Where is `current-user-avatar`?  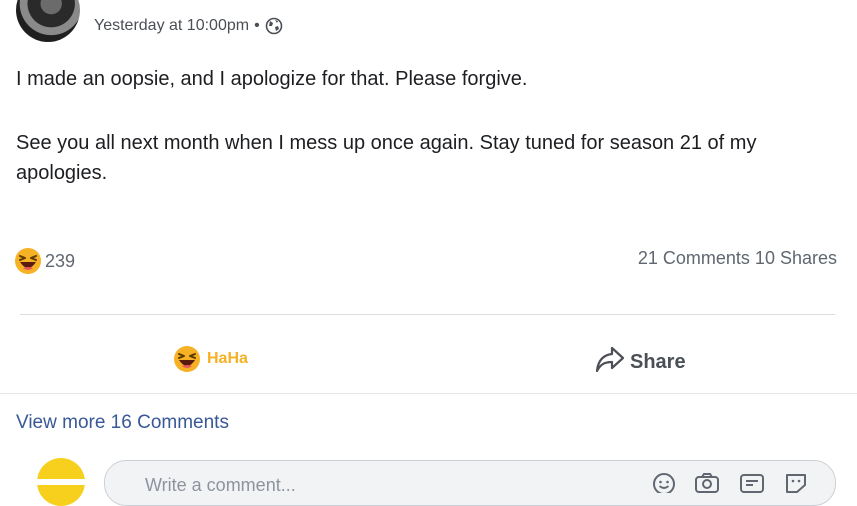
current-user-avatar is located at coordinates (61, 482).